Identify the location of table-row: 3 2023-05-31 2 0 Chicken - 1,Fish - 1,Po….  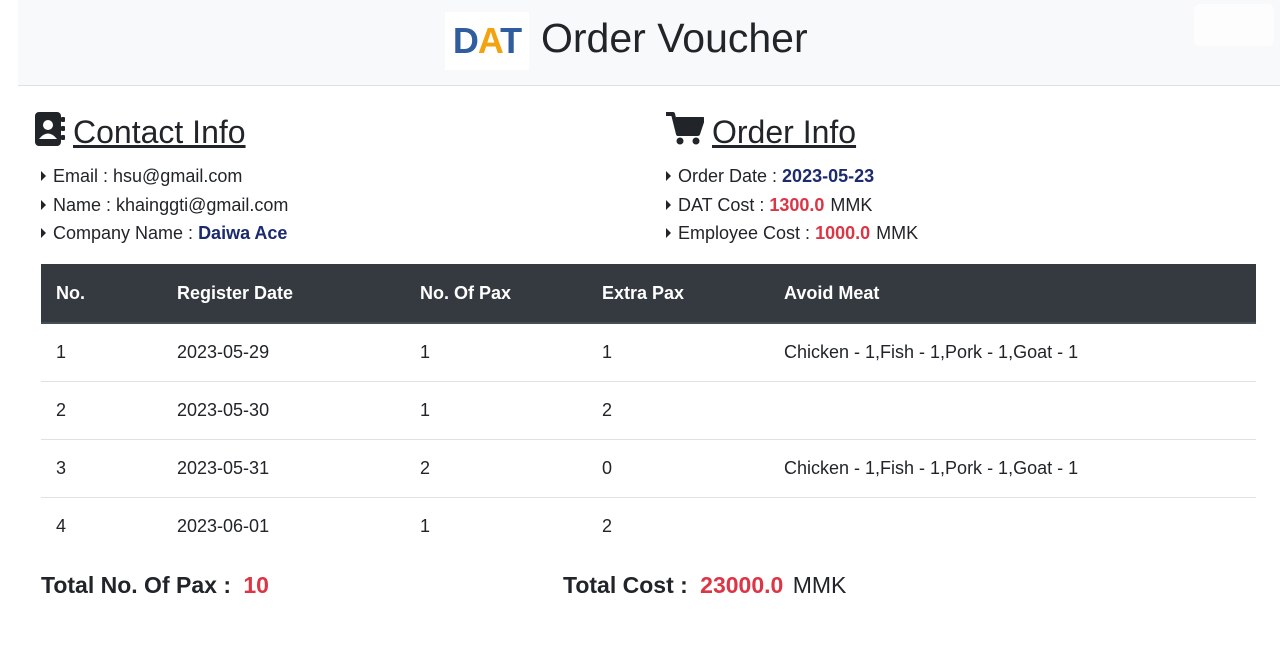
(648, 468).